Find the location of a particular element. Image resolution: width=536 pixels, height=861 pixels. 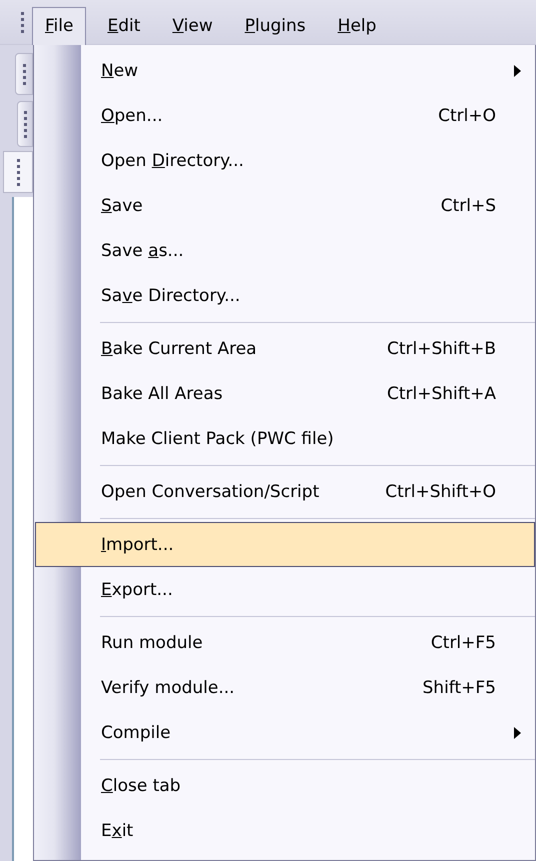

shortcut-label: Ctrl+F5 is located at coordinates (463, 642).